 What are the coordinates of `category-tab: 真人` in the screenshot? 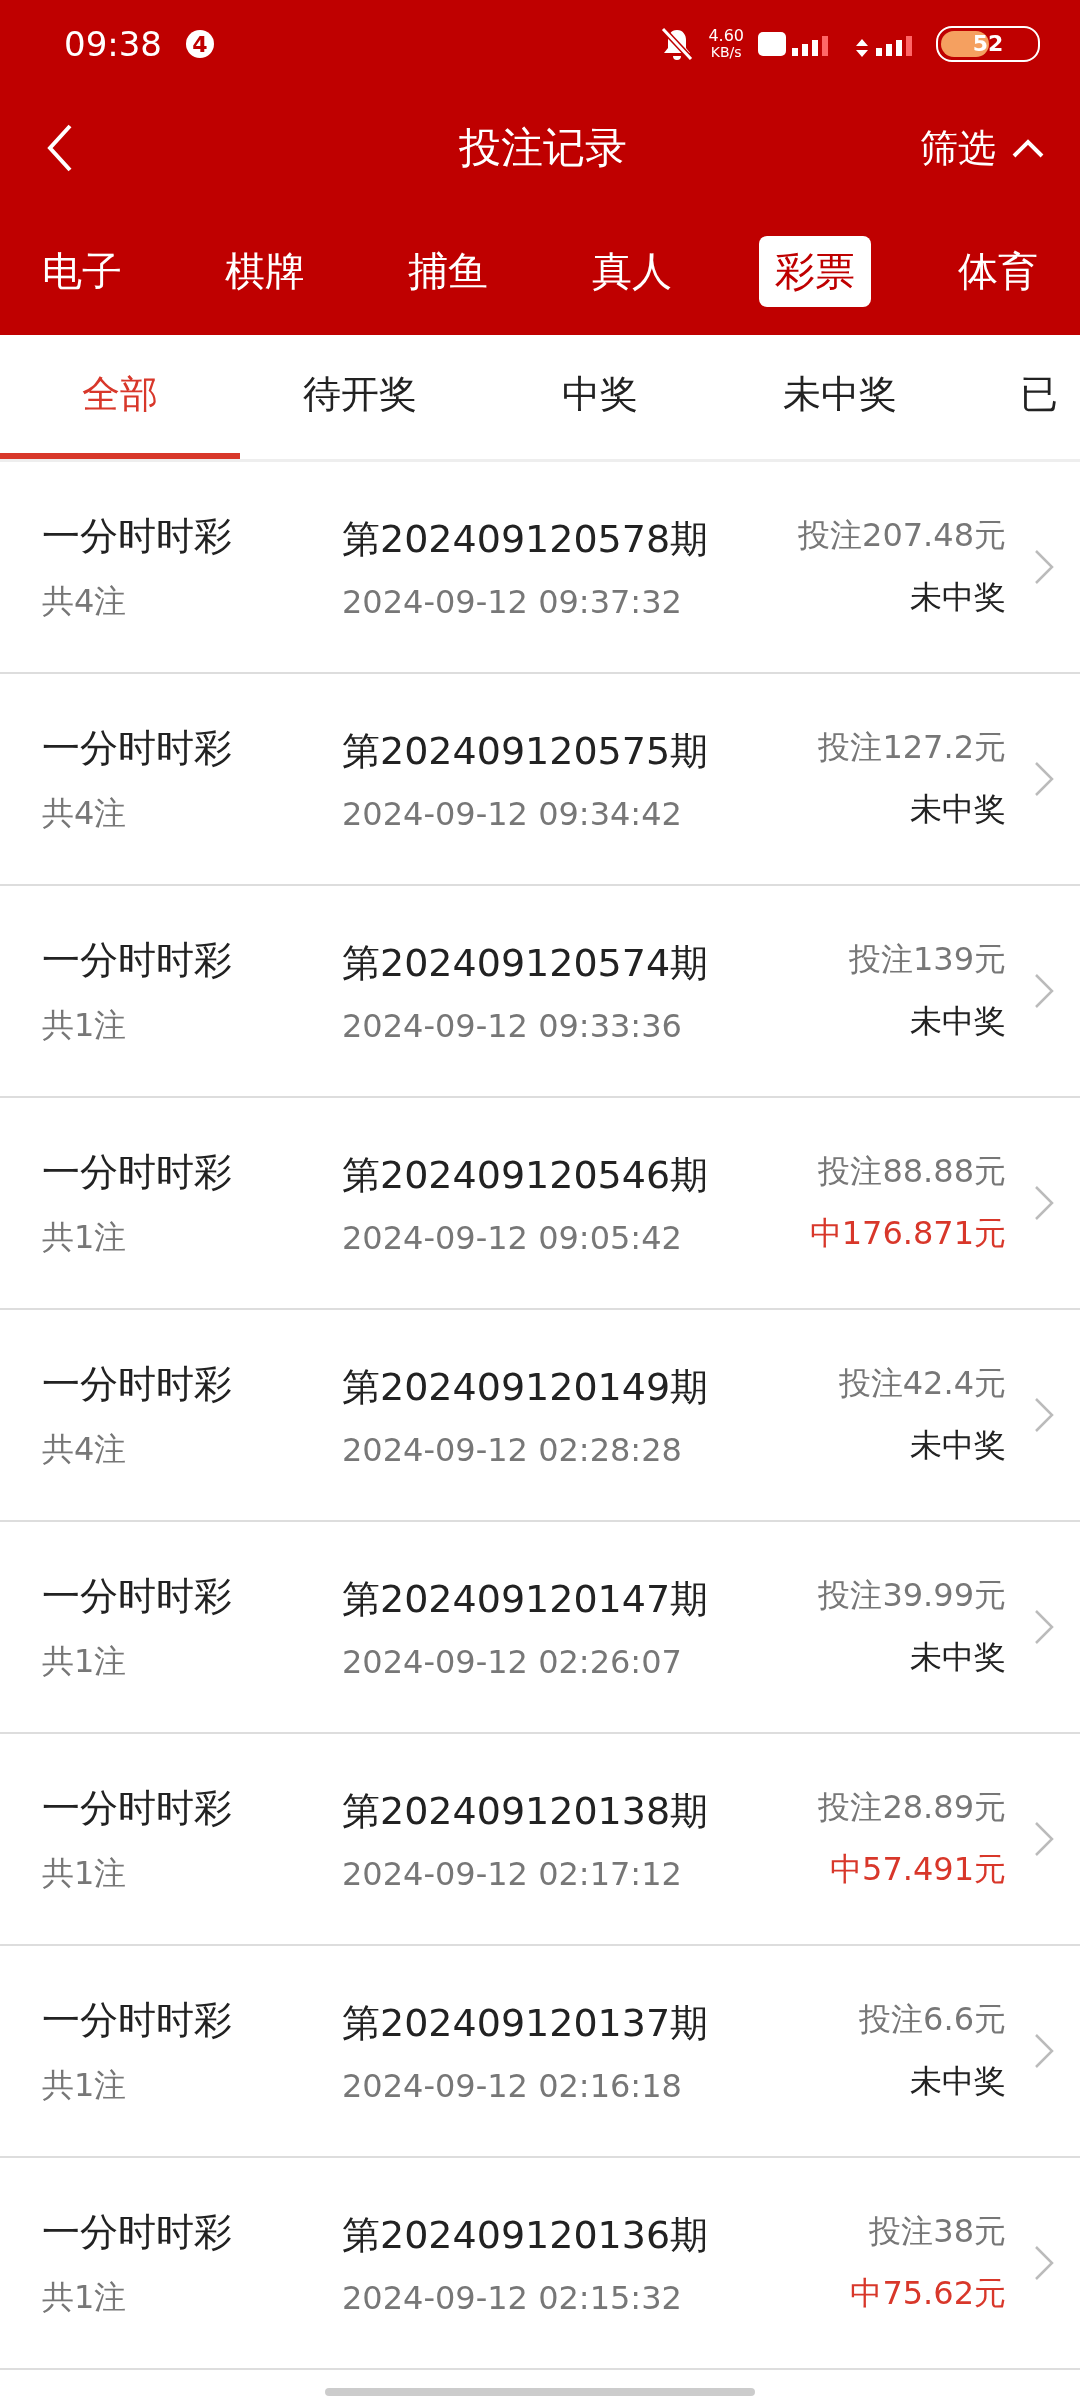 It's located at (631, 271).